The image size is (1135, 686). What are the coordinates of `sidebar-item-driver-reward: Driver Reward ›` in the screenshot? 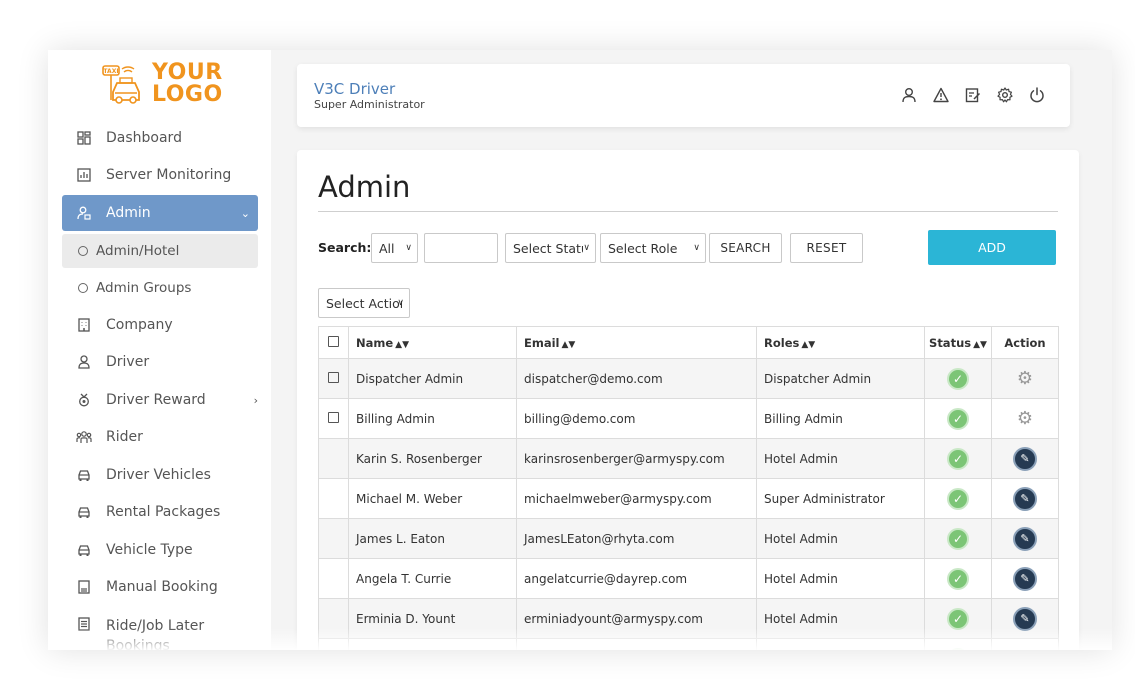 It's located at (160, 400).